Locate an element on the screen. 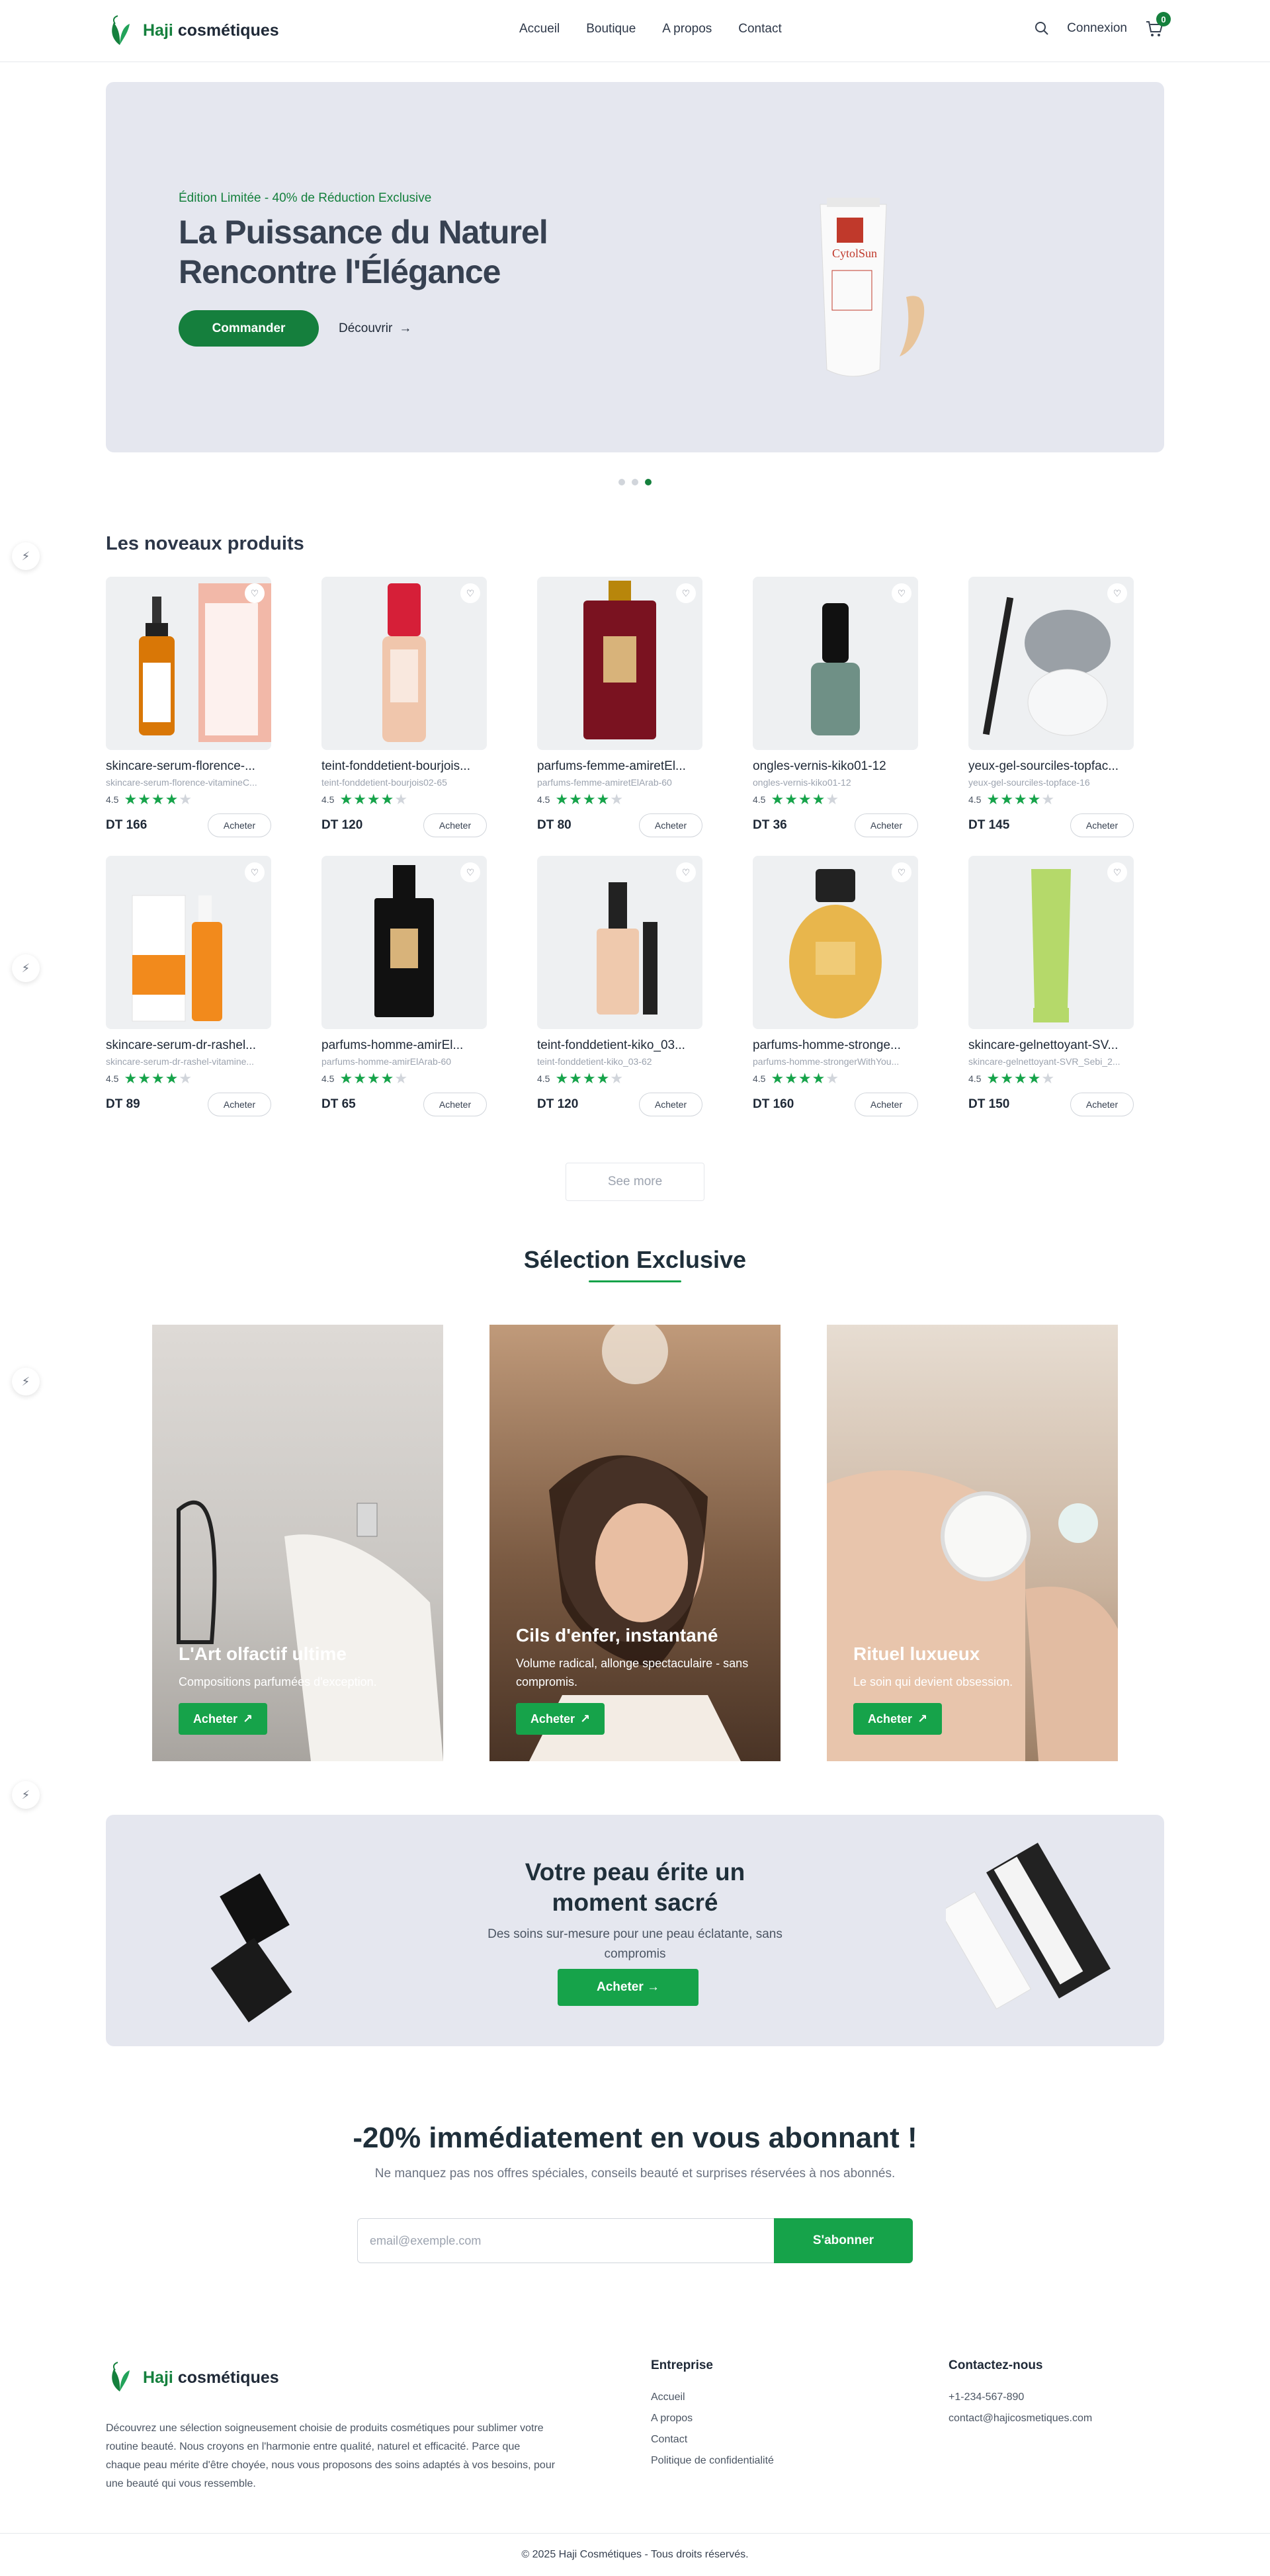  email-input: email@exemple.com is located at coordinates (565, 2240).